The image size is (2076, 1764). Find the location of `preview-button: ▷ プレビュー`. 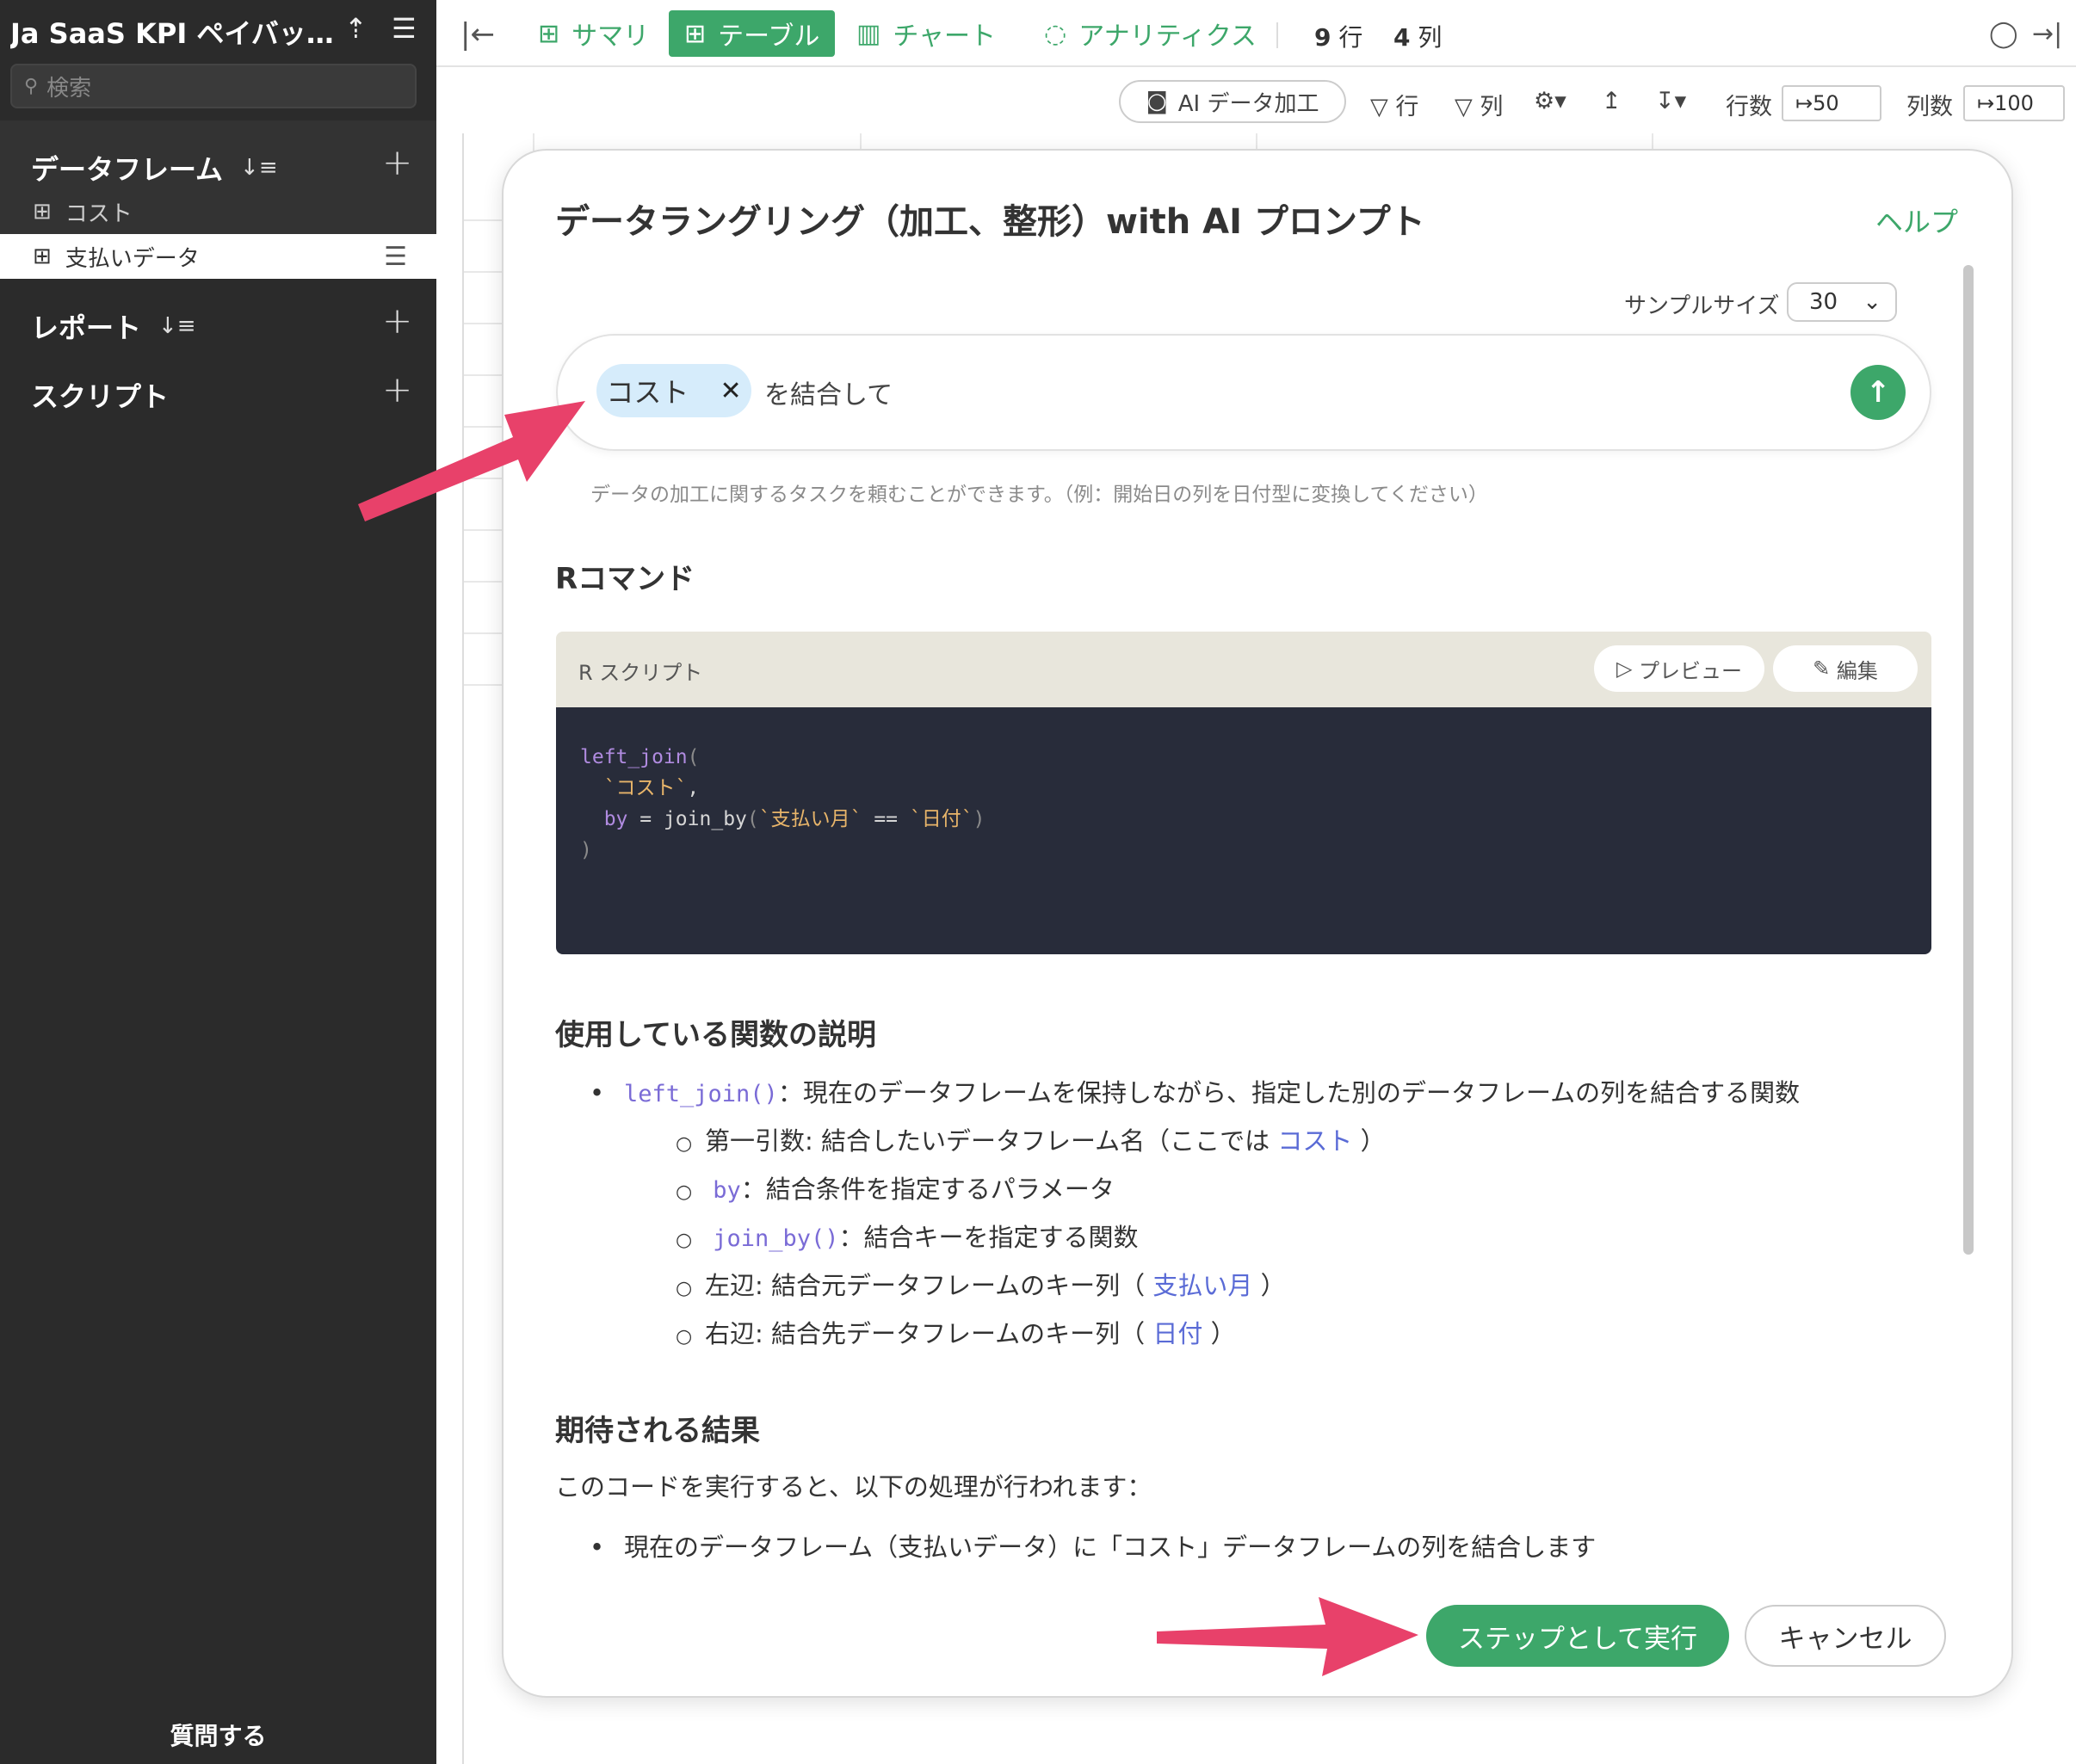

preview-button: ▷ プレビュー is located at coordinates (1679, 668).